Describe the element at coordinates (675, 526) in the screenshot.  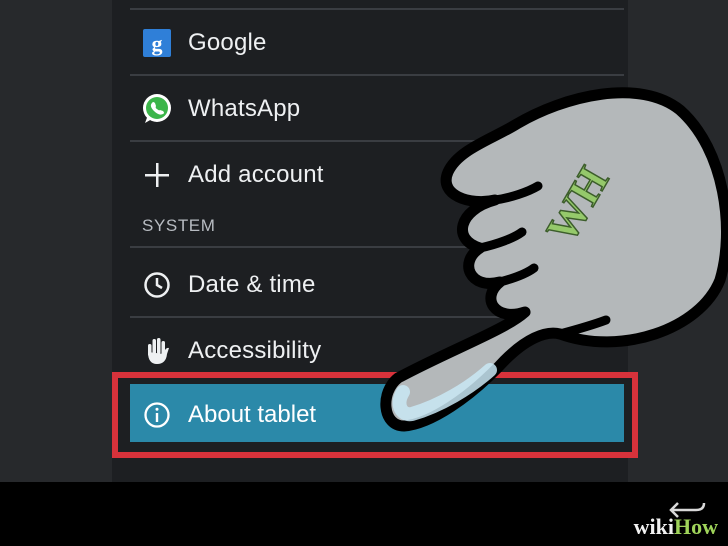
I see `wikihow-watermark: wikiHow` at that location.